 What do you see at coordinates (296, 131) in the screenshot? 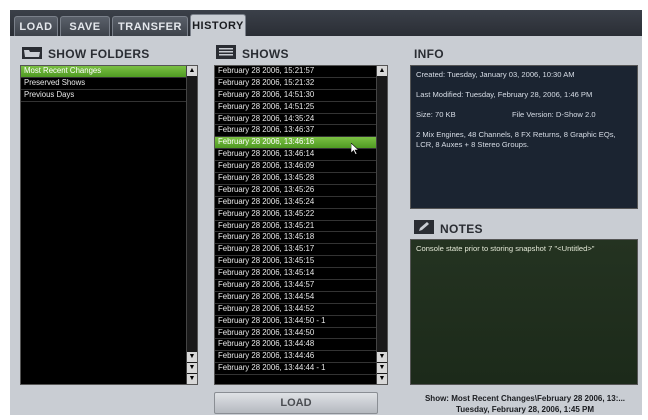
I see `show-item: February 28 2006, 13:46:37` at bounding box center [296, 131].